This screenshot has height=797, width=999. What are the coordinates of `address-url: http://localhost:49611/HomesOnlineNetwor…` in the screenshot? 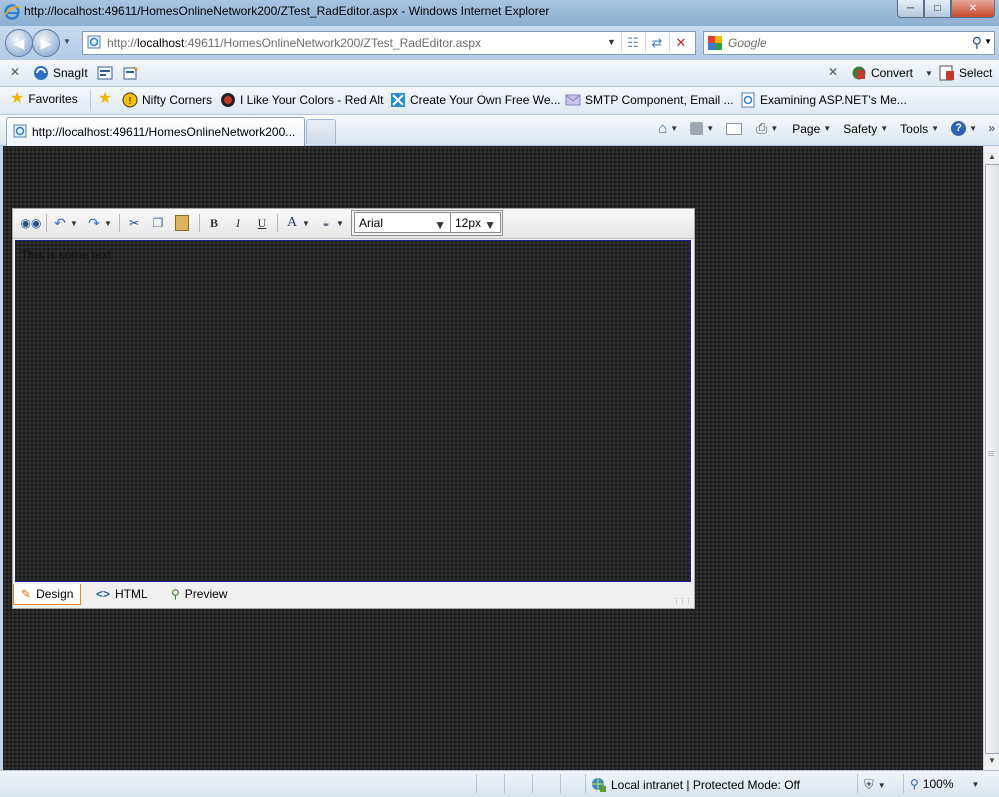 It's located at (294, 43).